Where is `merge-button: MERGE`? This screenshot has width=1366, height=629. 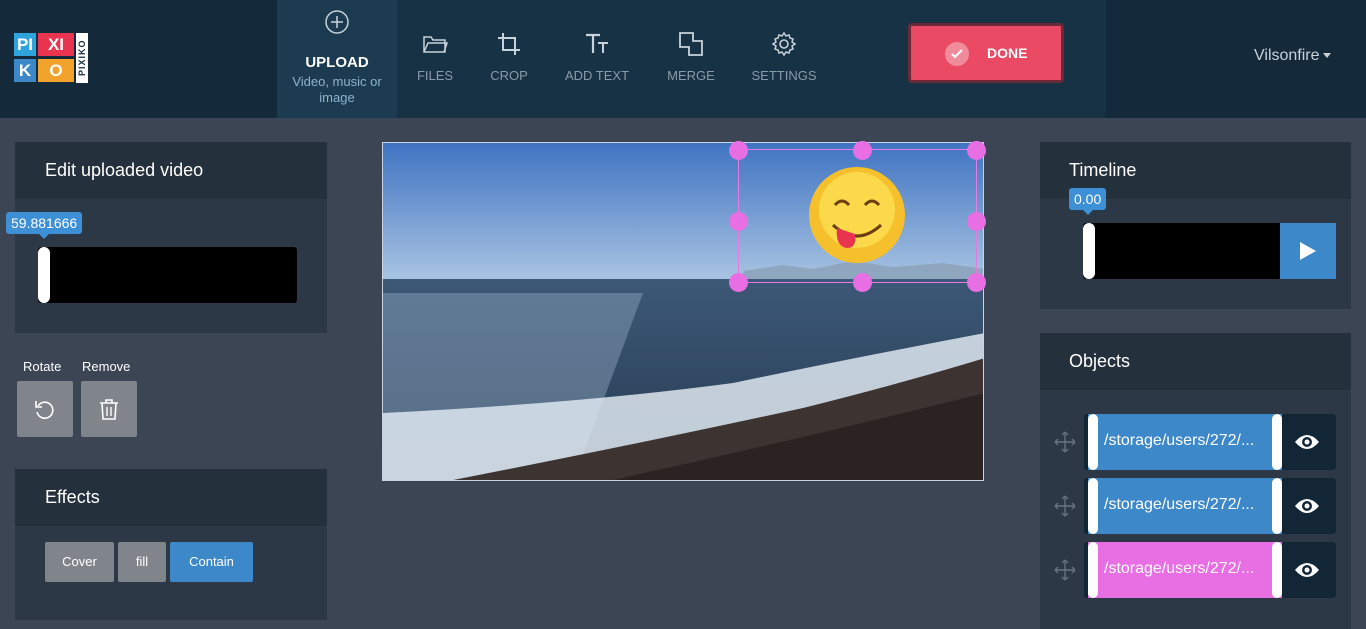 merge-button: MERGE is located at coordinates (691, 59).